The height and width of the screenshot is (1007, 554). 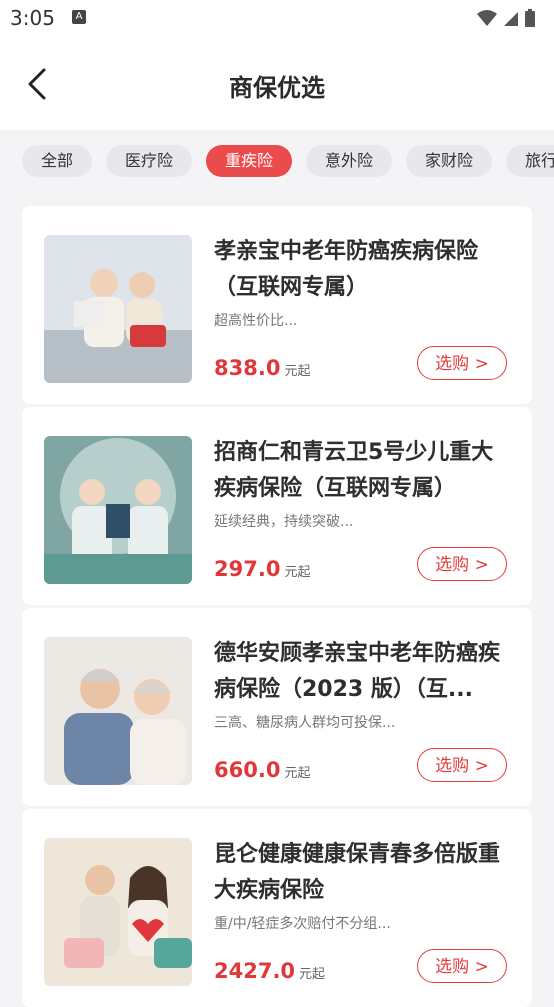 What do you see at coordinates (255, 971) in the screenshot?
I see `price-value: 2427.0` at bounding box center [255, 971].